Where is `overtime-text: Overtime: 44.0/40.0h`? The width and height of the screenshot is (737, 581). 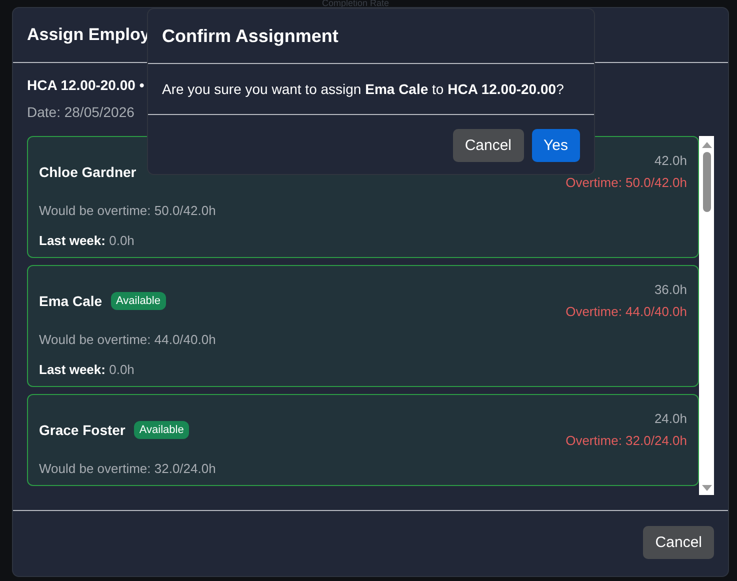 overtime-text: Overtime: 44.0/40.0h is located at coordinates (626, 312).